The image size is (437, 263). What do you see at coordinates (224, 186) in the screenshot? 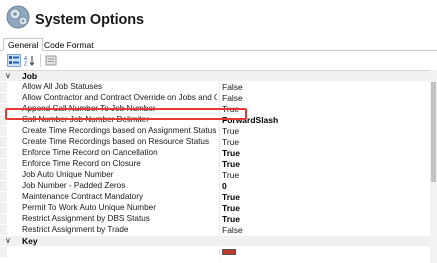
I see `property-value: 0` at bounding box center [224, 186].